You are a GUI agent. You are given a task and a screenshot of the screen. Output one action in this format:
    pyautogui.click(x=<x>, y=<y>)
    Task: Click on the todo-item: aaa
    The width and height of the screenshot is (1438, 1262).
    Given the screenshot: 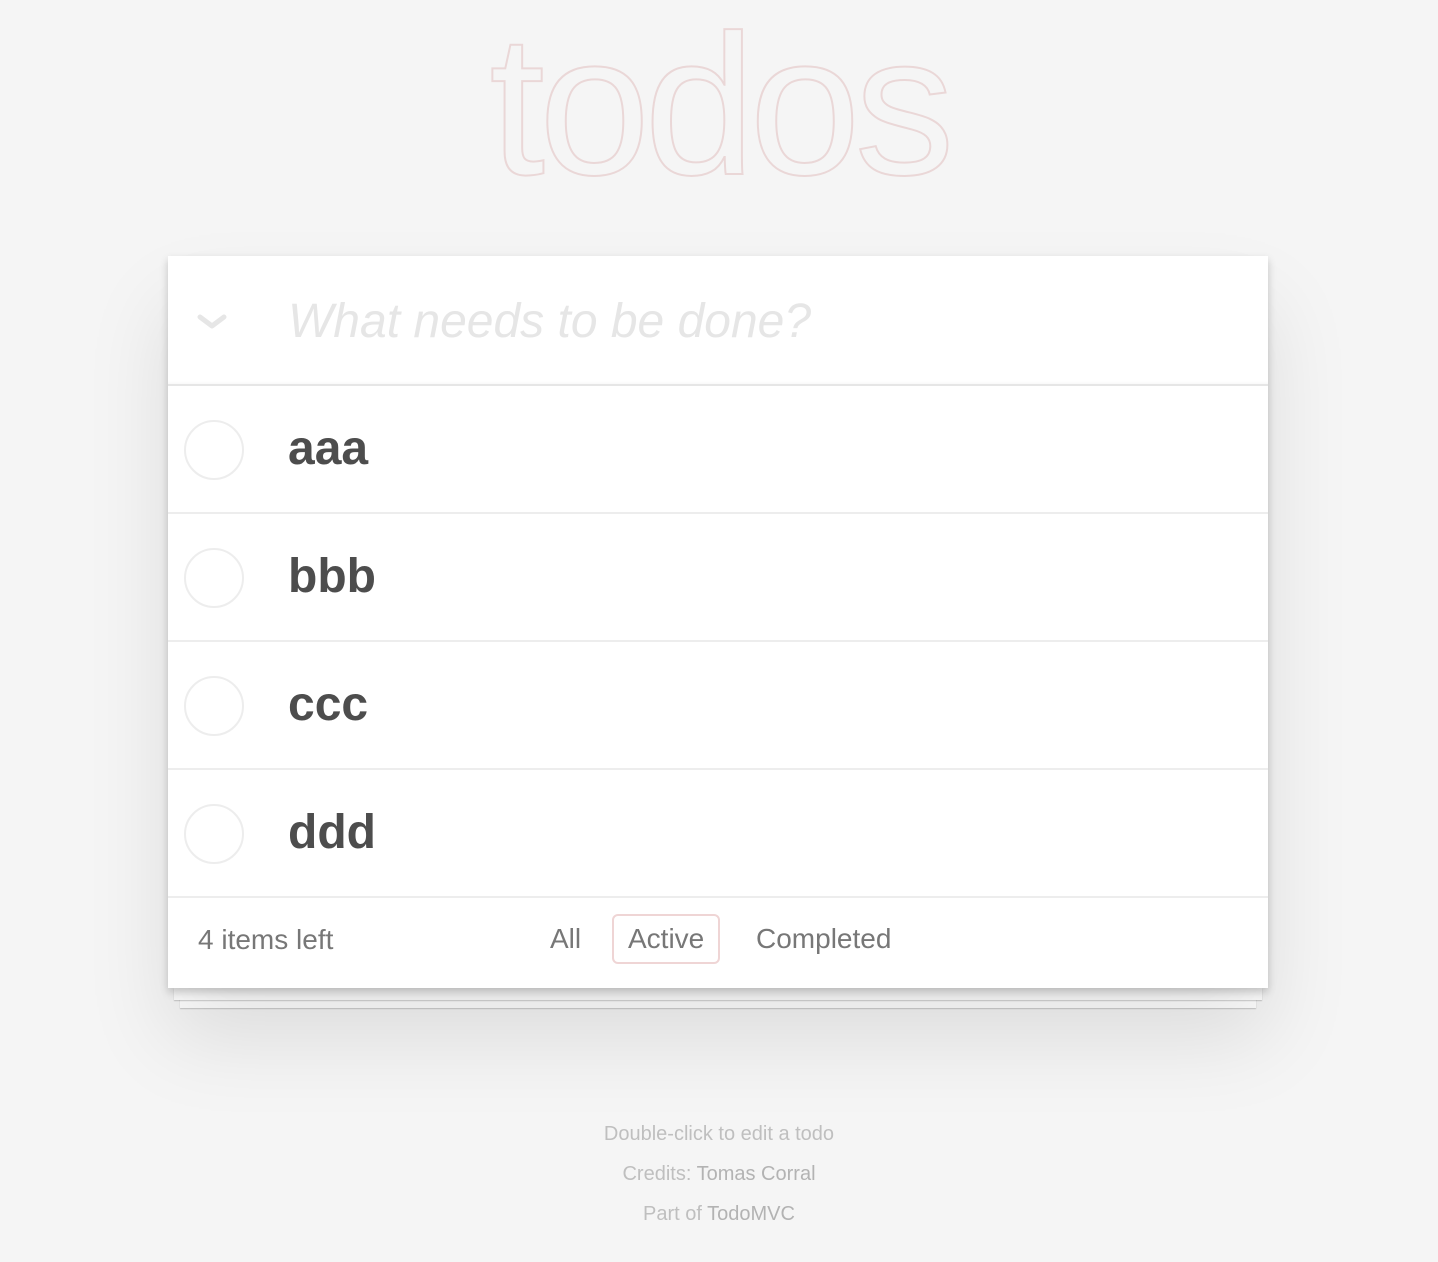 What is the action you would take?
    pyautogui.click(x=718, y=450)
    